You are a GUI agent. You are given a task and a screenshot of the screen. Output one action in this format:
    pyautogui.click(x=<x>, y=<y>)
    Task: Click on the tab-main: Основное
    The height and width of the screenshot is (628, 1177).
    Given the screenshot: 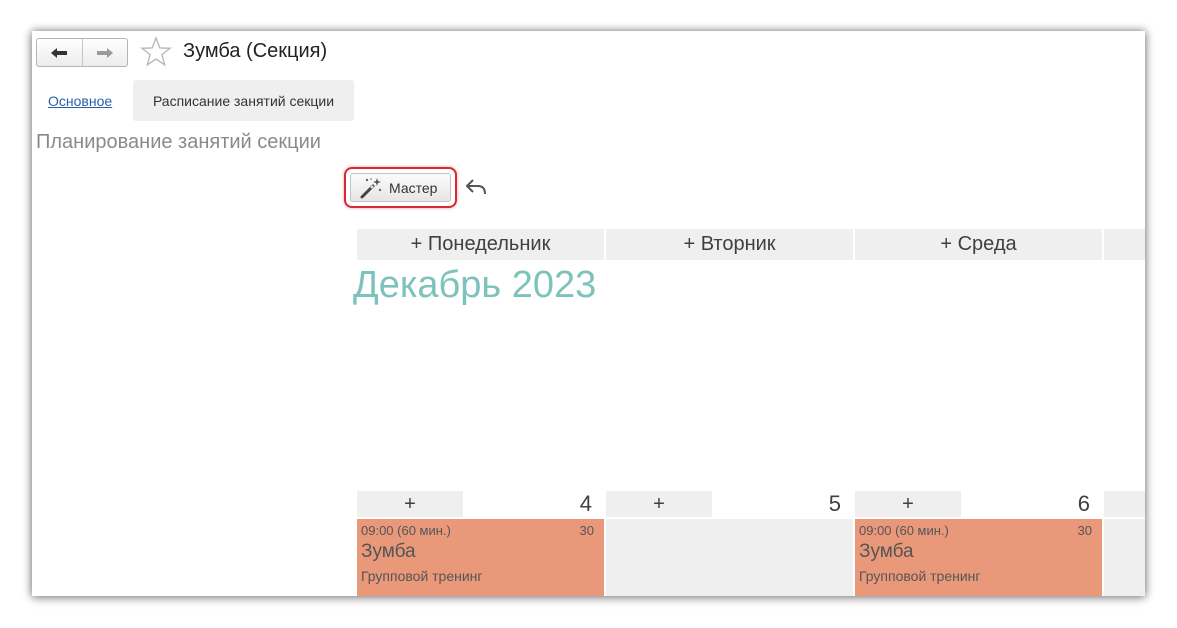 What is the action you would take?
    pyautogui.click(x=80, y=101)
    